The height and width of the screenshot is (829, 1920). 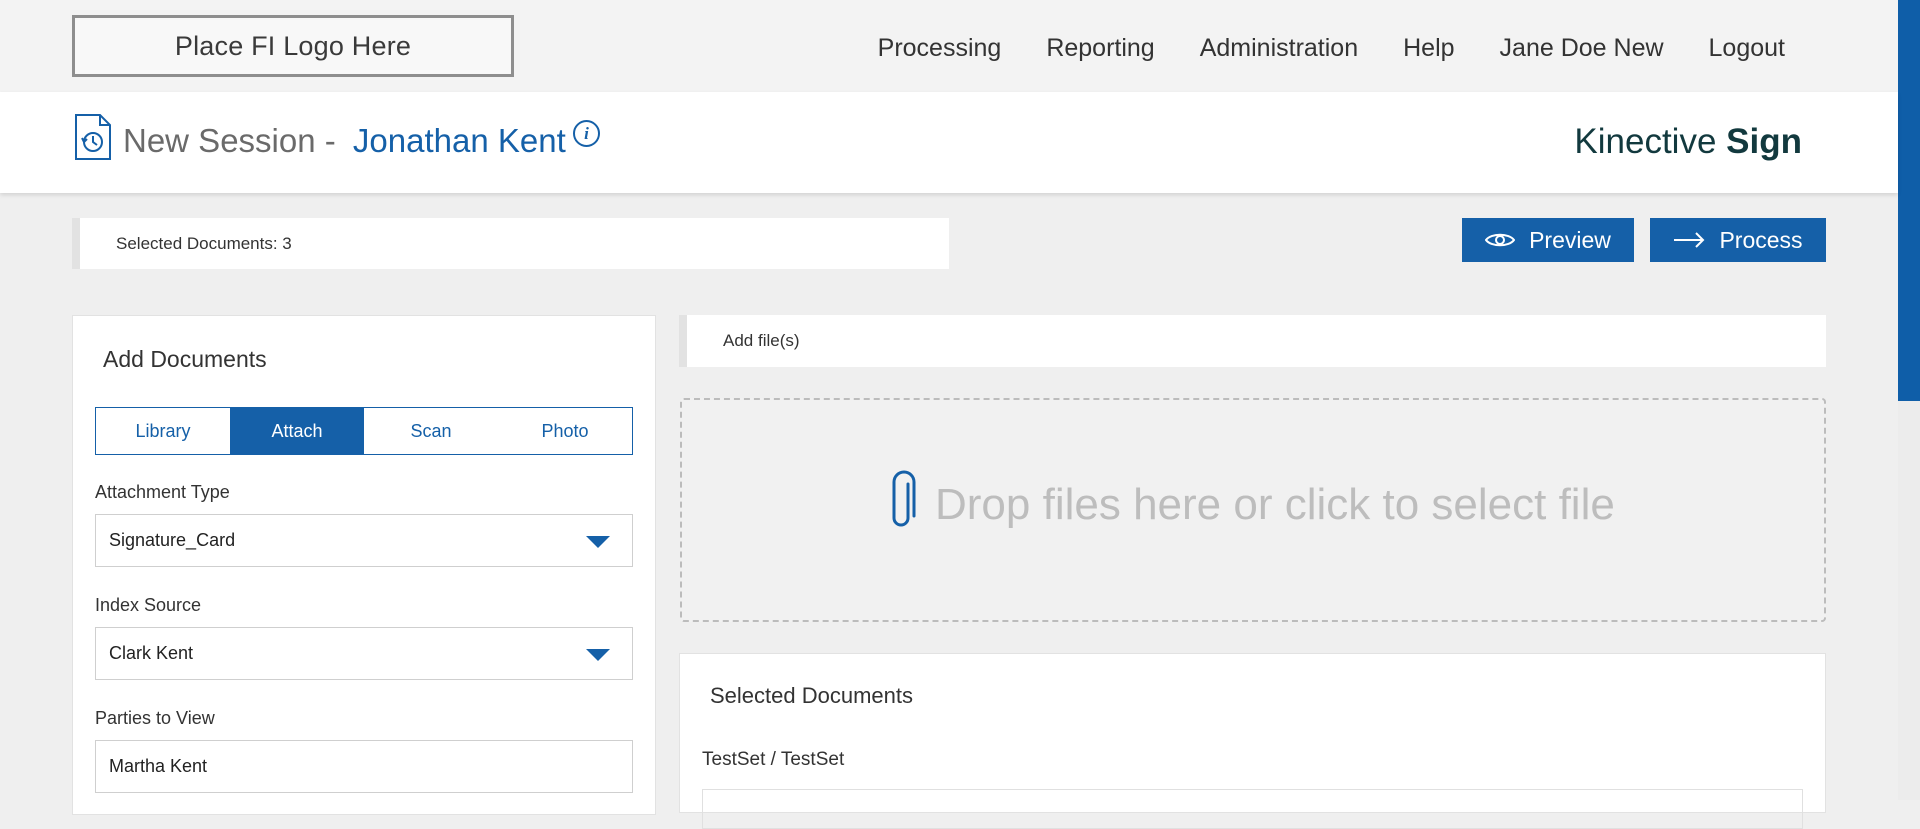 What do you see at coordinates (1275, 504) in the screenshot?
I see `dropzone-text: Drop files here or click to select file` at bounding box center [1275, 504].